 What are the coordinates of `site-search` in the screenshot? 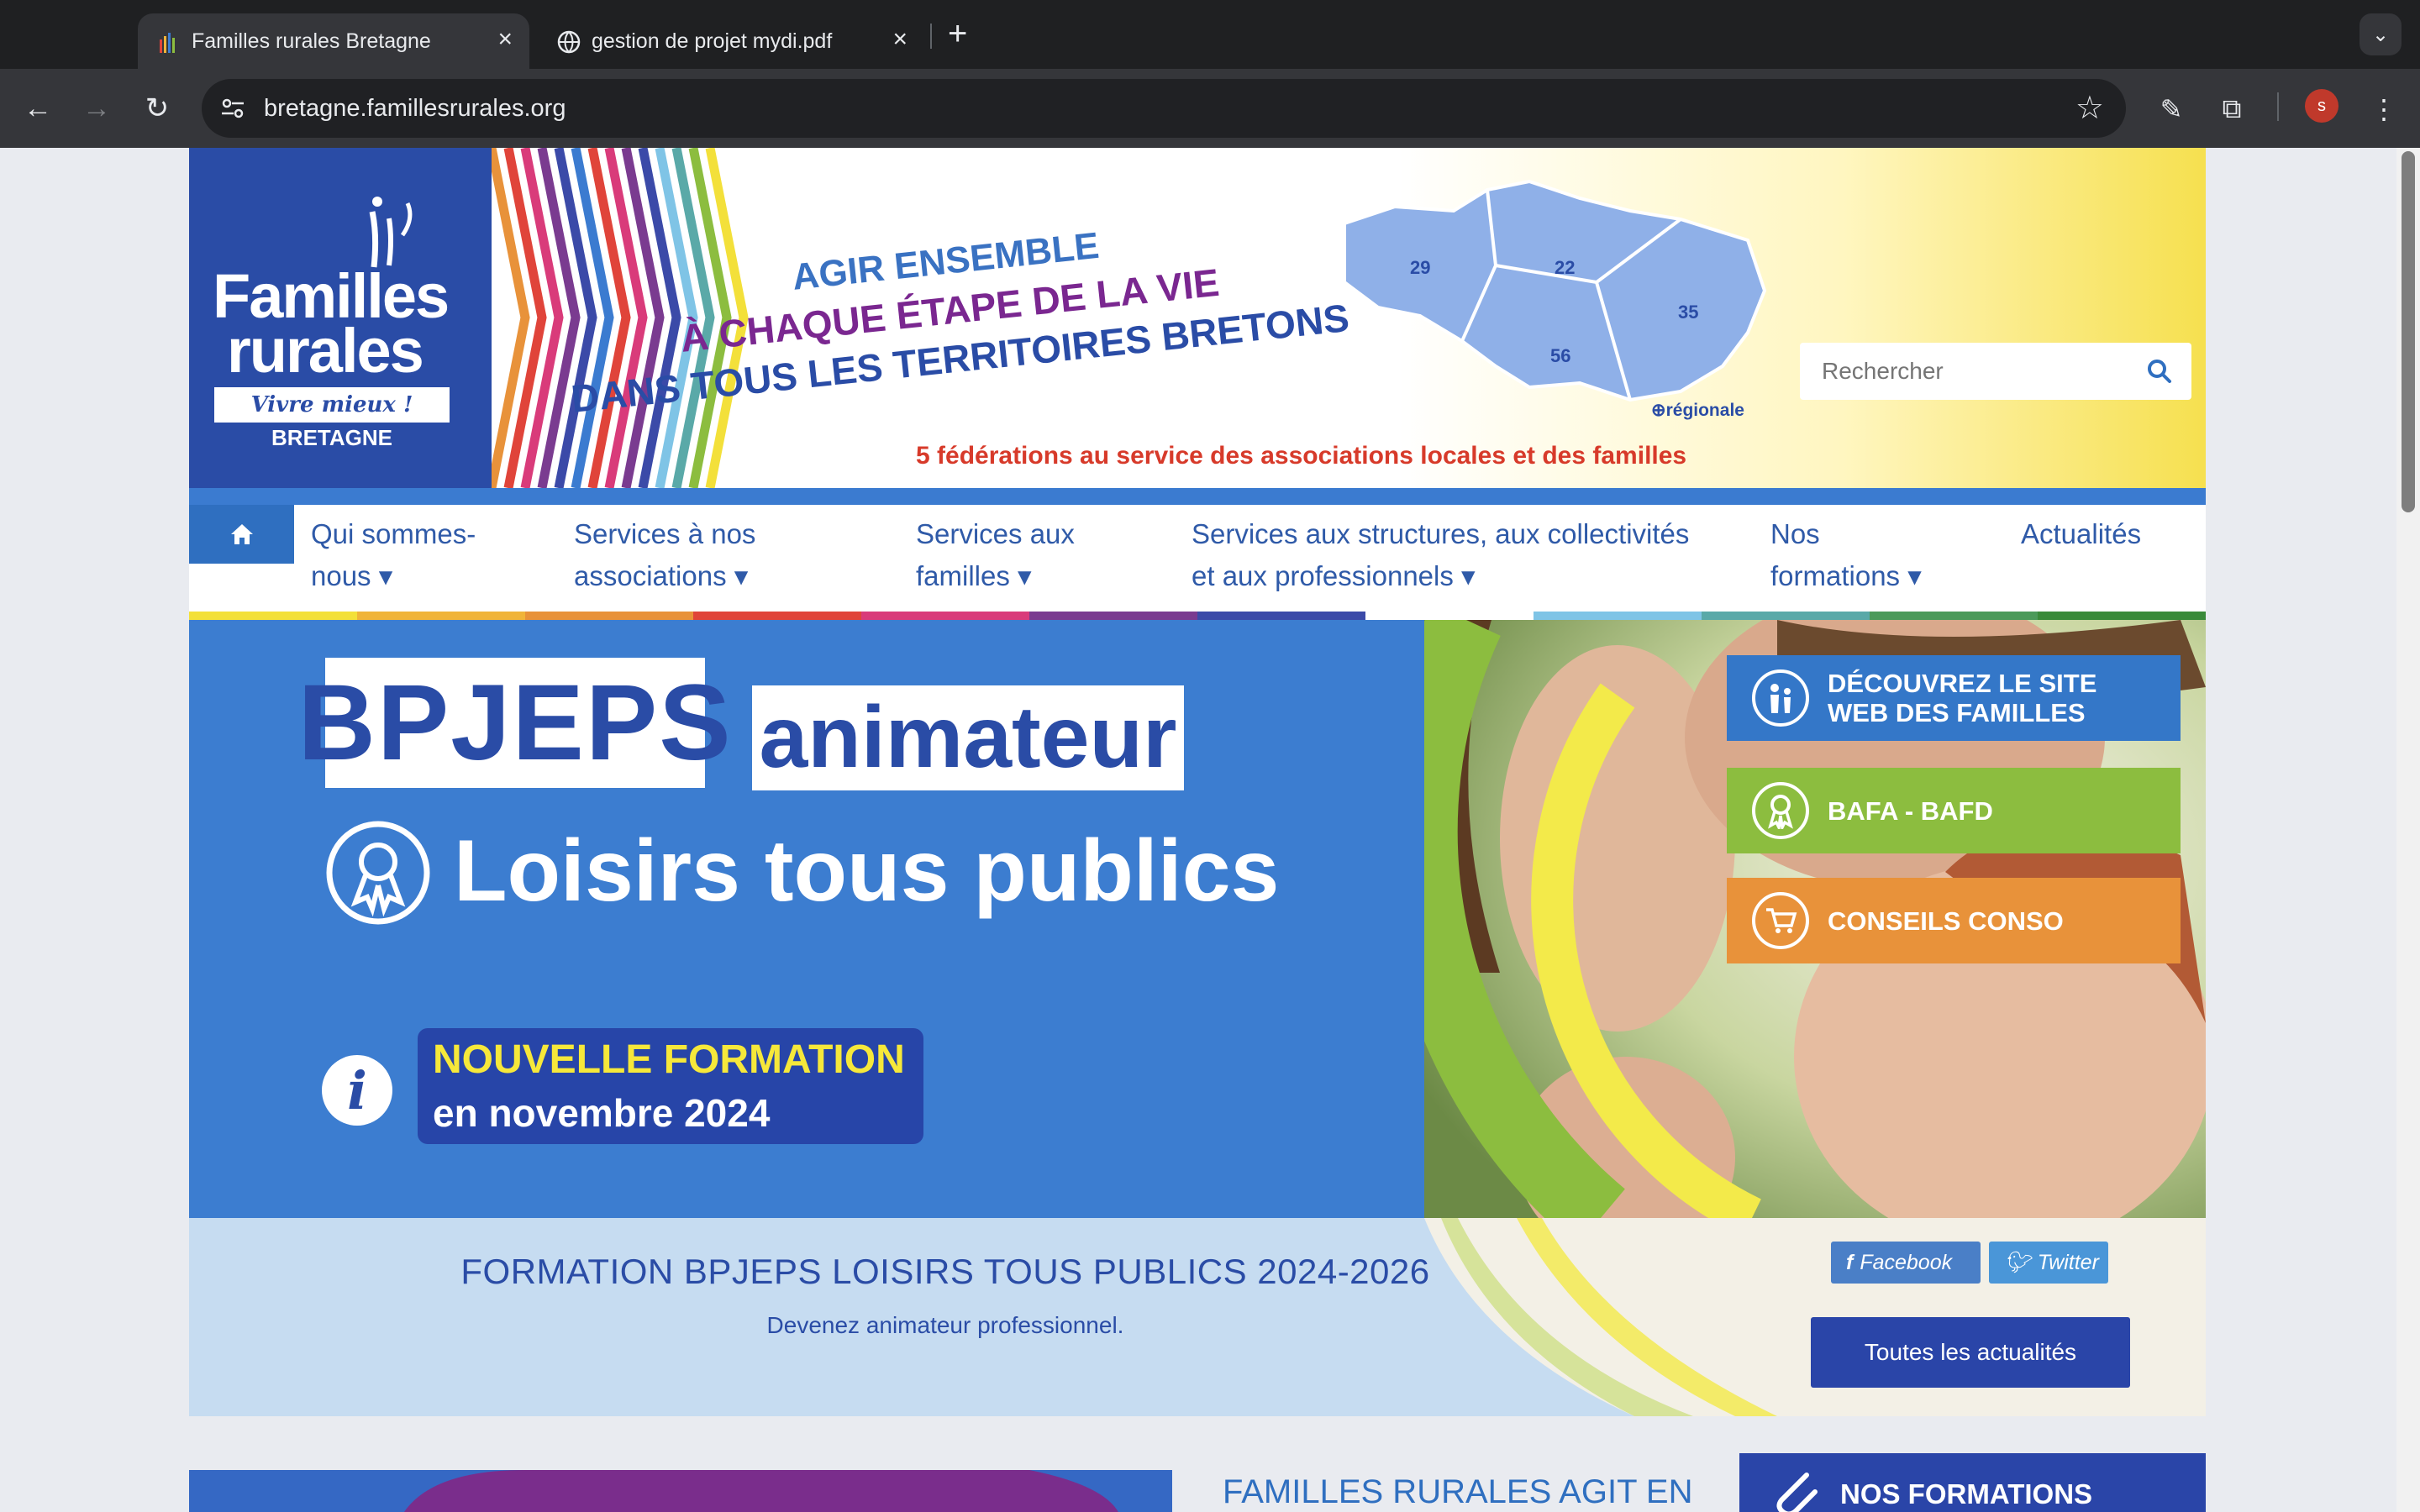 It's located at (1995, 371).